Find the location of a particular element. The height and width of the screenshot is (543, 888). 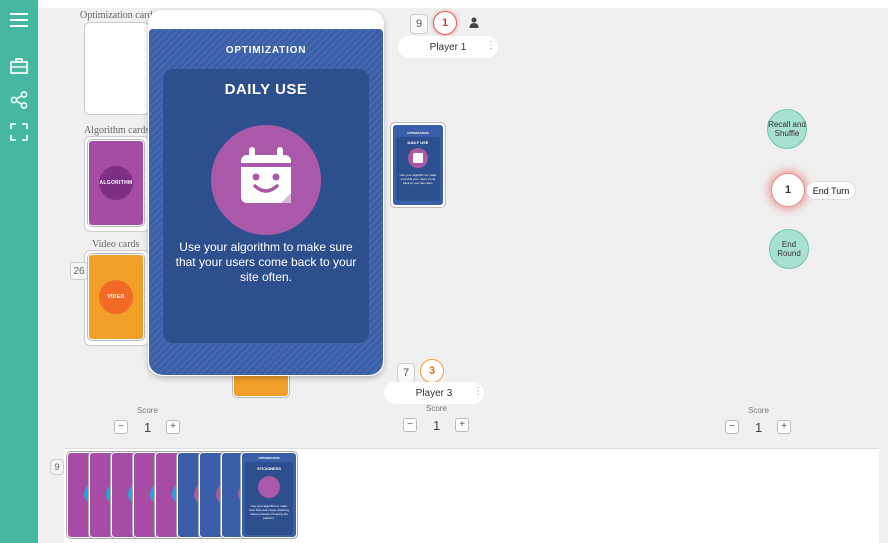

video-card-circle: VIDEO is located at coordinates (116, 297).